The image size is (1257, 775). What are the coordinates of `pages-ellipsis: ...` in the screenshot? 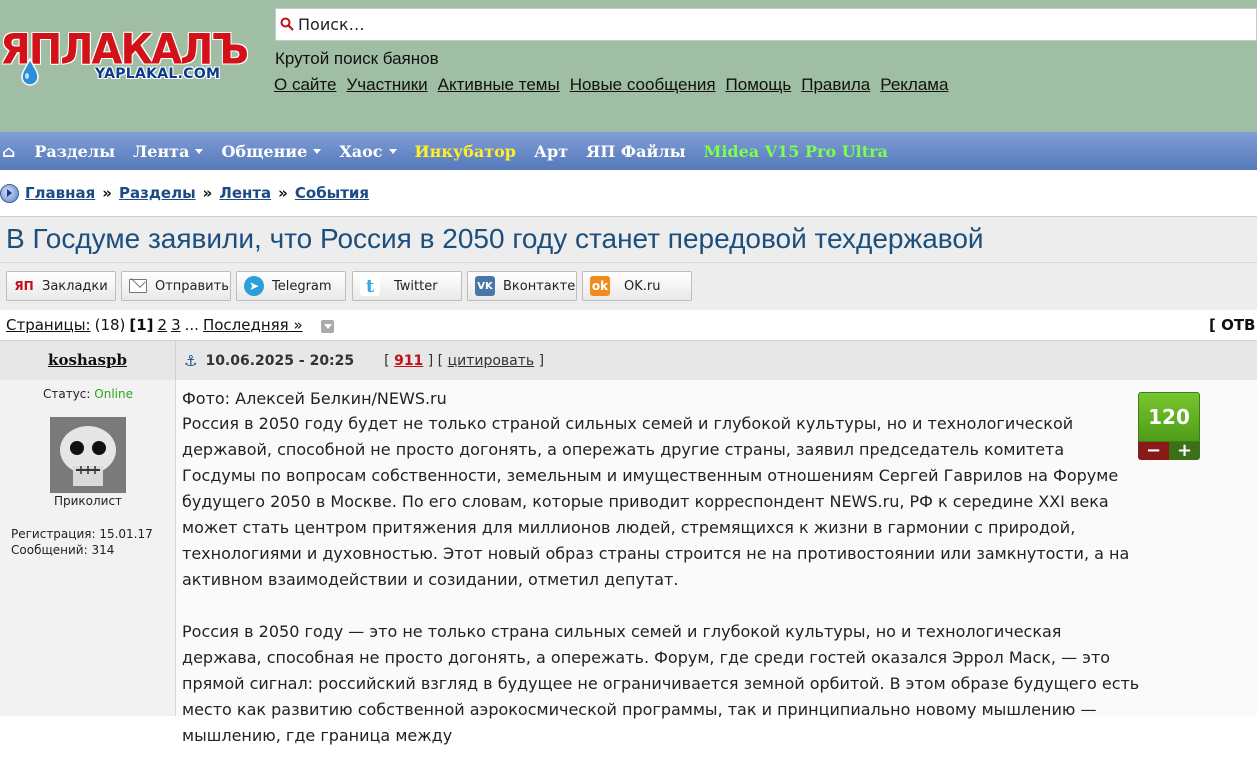 It's located at (191, 325).